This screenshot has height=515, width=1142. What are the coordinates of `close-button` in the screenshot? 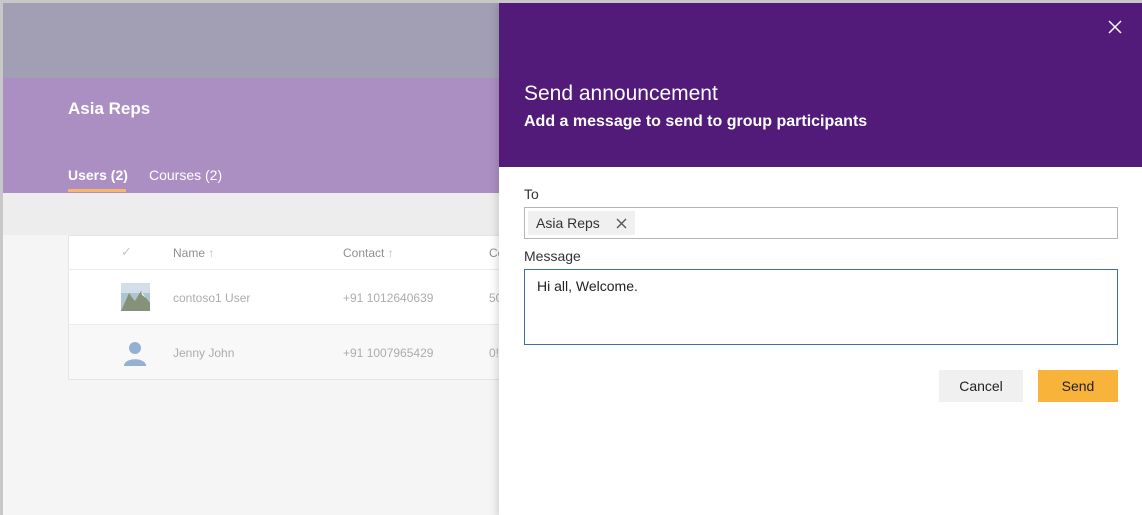 It's located at (1115, 27).